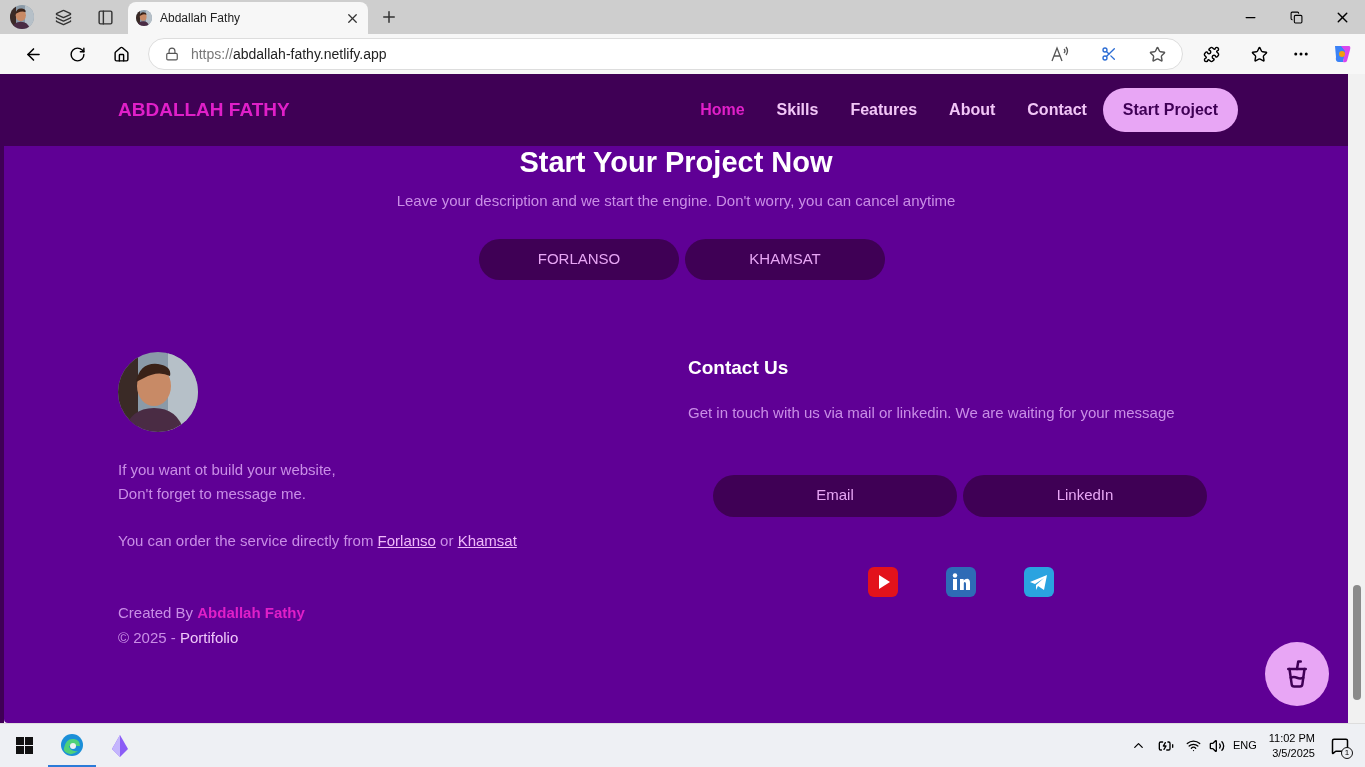 The image size is (1365, 767). What do you see at coordinates (1211, 54) in the screenshot?
I see `extensions-icon` at bounding box center [1211, 54].